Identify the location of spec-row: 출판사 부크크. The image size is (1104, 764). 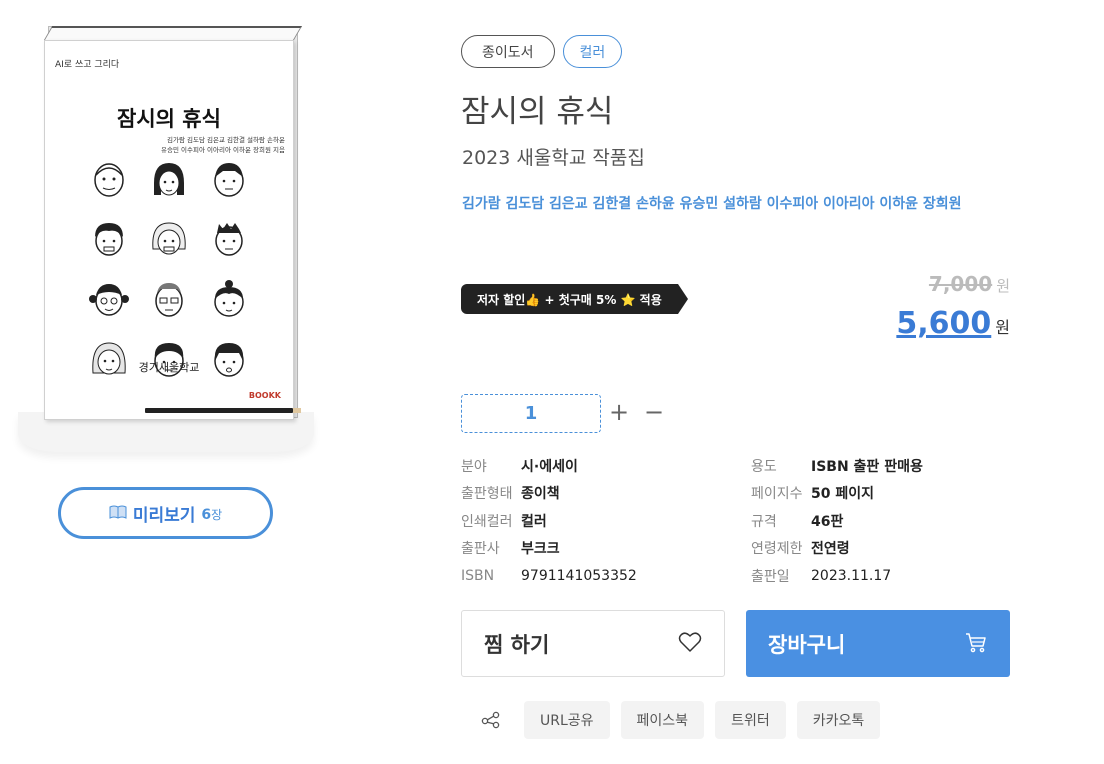
(606, 549).